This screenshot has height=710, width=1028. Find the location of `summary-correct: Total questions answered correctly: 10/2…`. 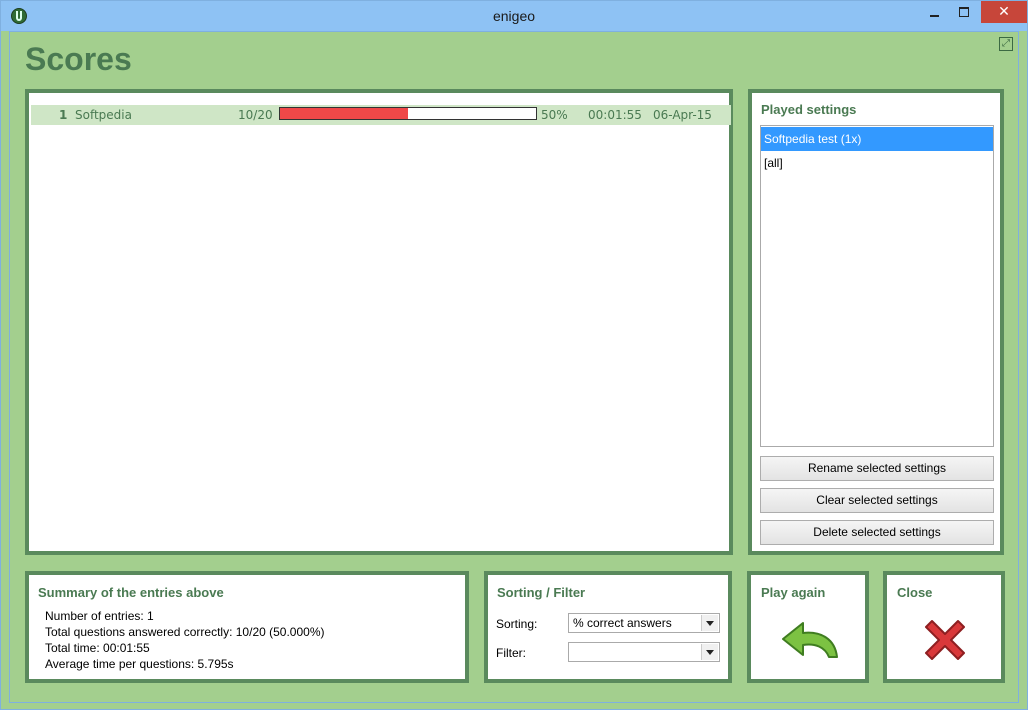

summary-correct: Total questions answered correctly: 10/2… is located at coordinates (185, 632).